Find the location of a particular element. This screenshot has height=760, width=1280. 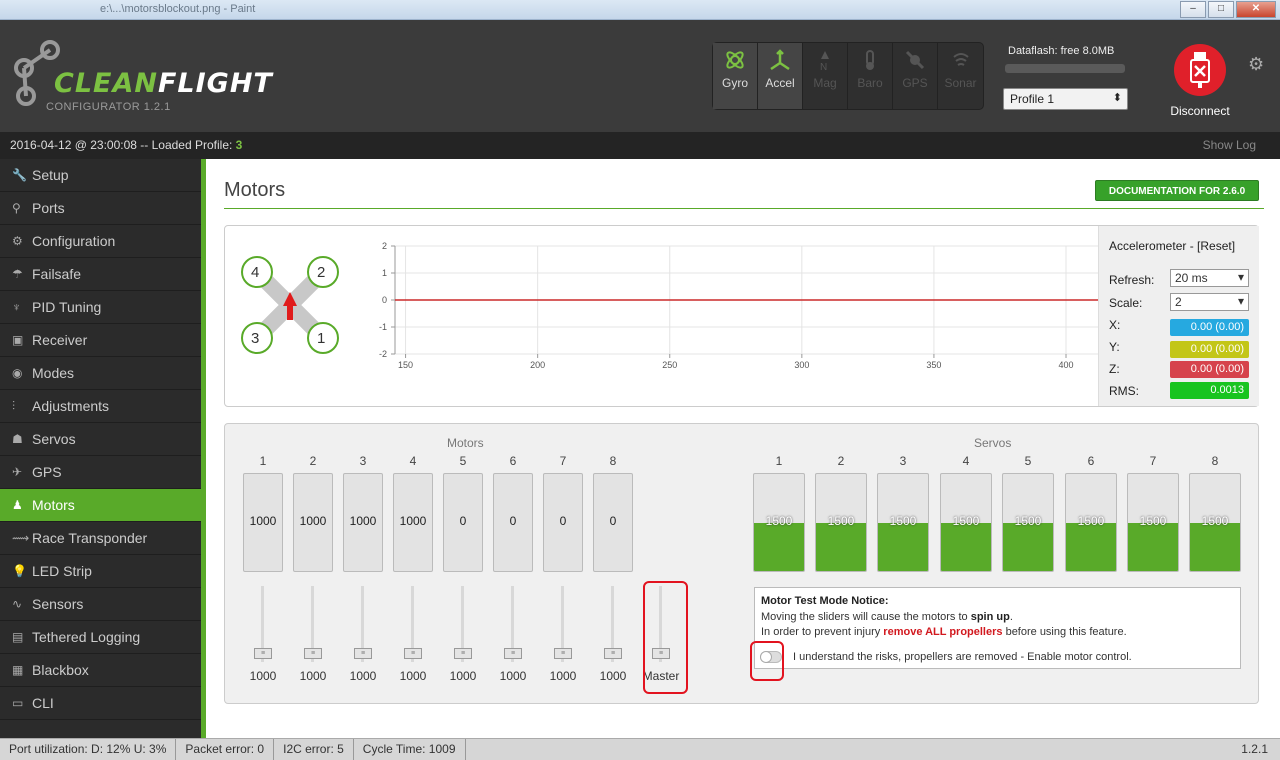

sidebar-item-receiver: ▣ Receiver is located at coordinates (100, 340).